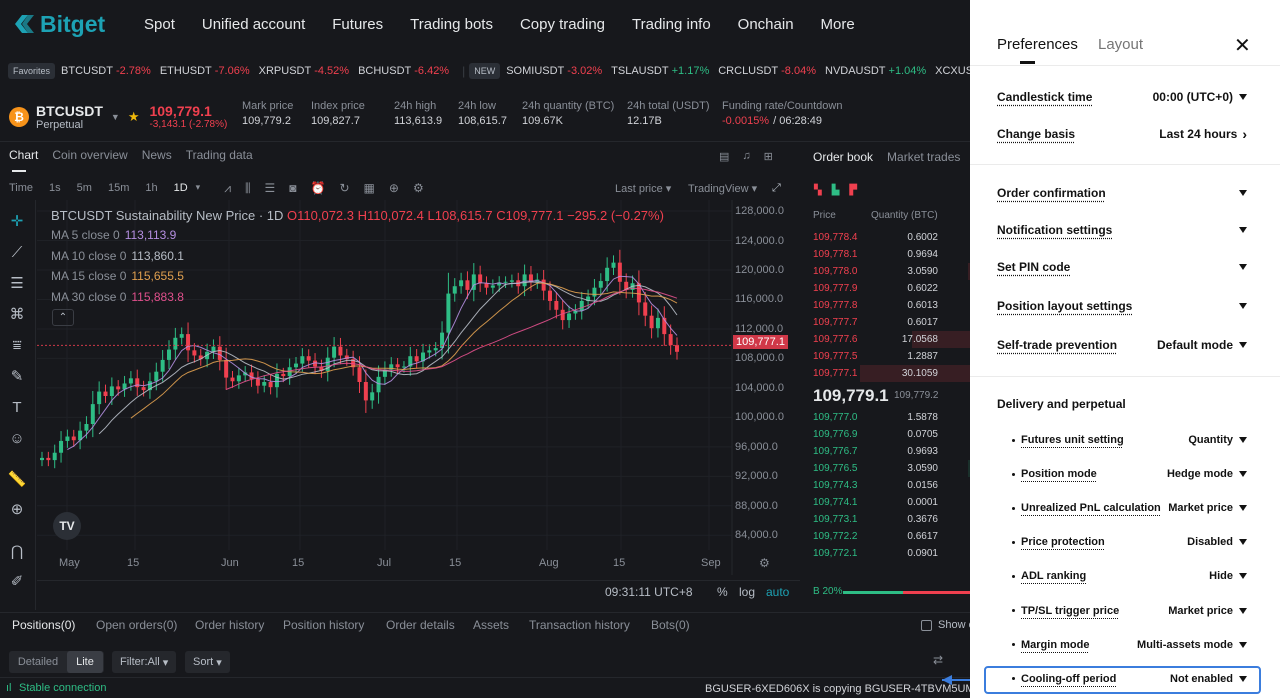  Describe the element at coordinates (318, 188) in the screenshot. I see `alarm-icon: ⏰` at that location.